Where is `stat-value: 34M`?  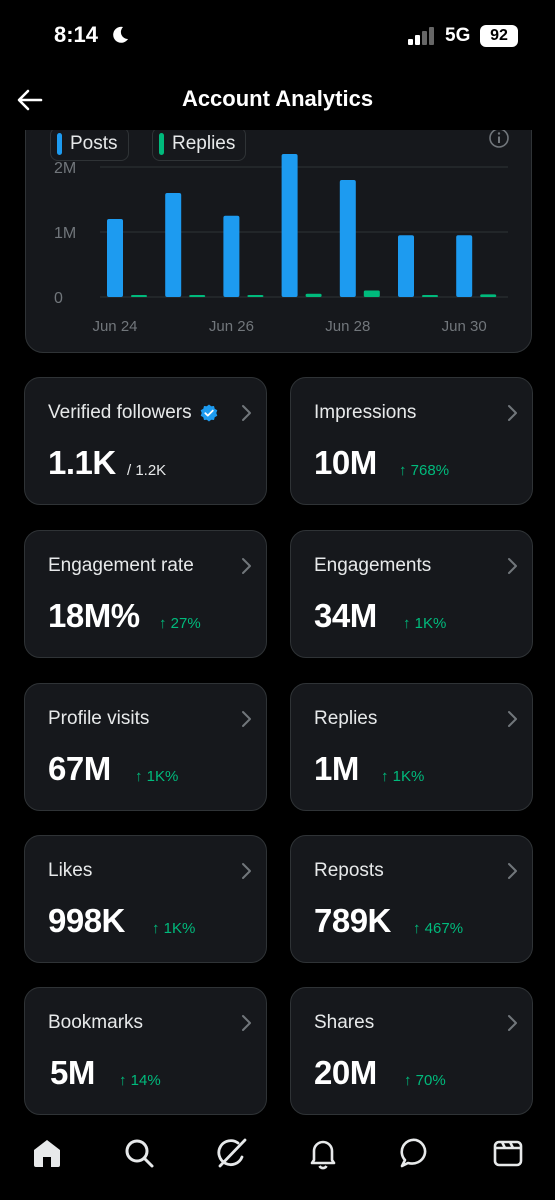
stat-value: 34M is located at coordinates (345, 615).